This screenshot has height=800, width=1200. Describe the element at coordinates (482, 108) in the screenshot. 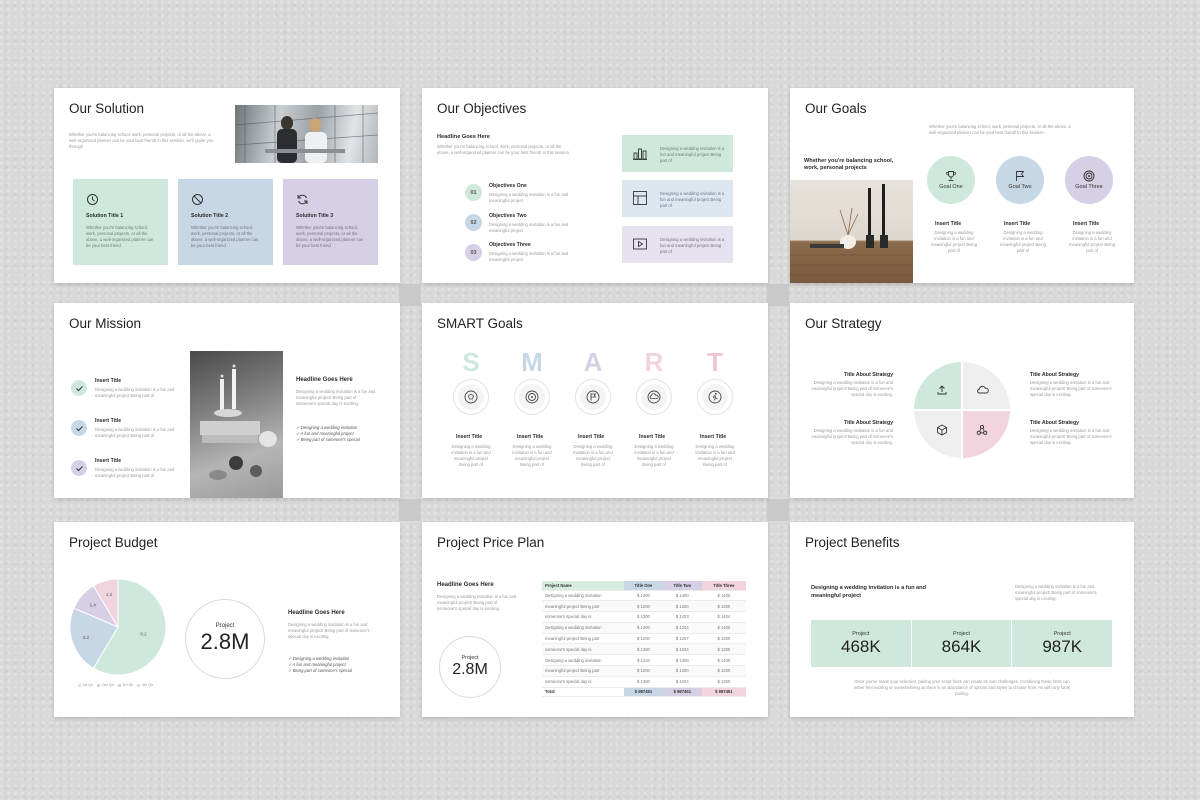

I see `slide-title: Our Objectives` at that location.